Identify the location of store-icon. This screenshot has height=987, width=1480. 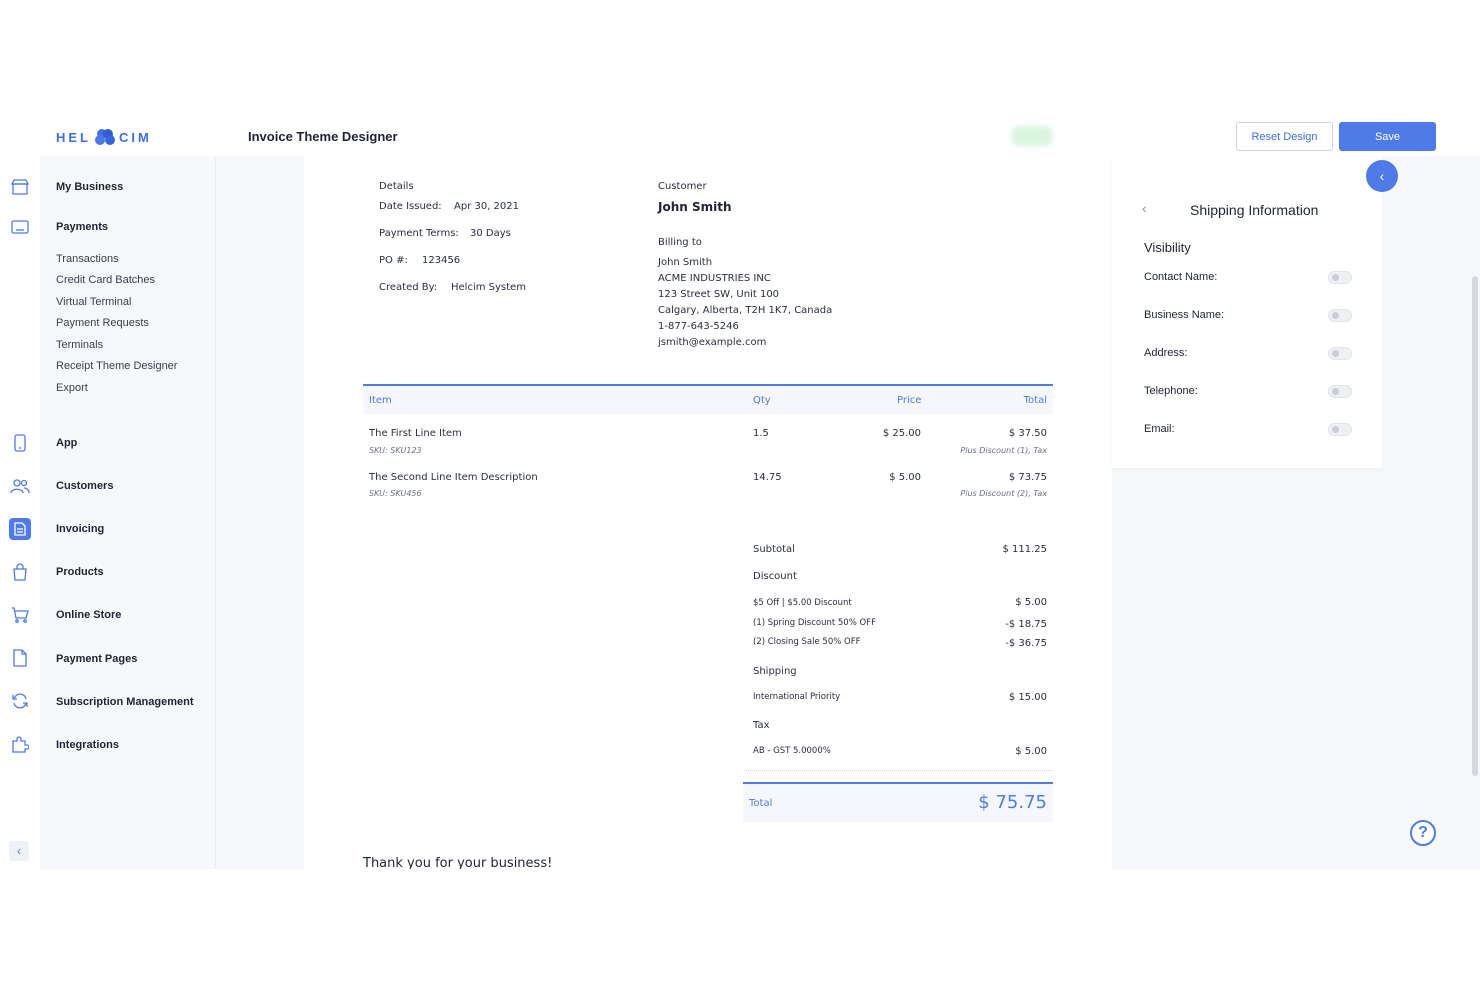
(20, 187).